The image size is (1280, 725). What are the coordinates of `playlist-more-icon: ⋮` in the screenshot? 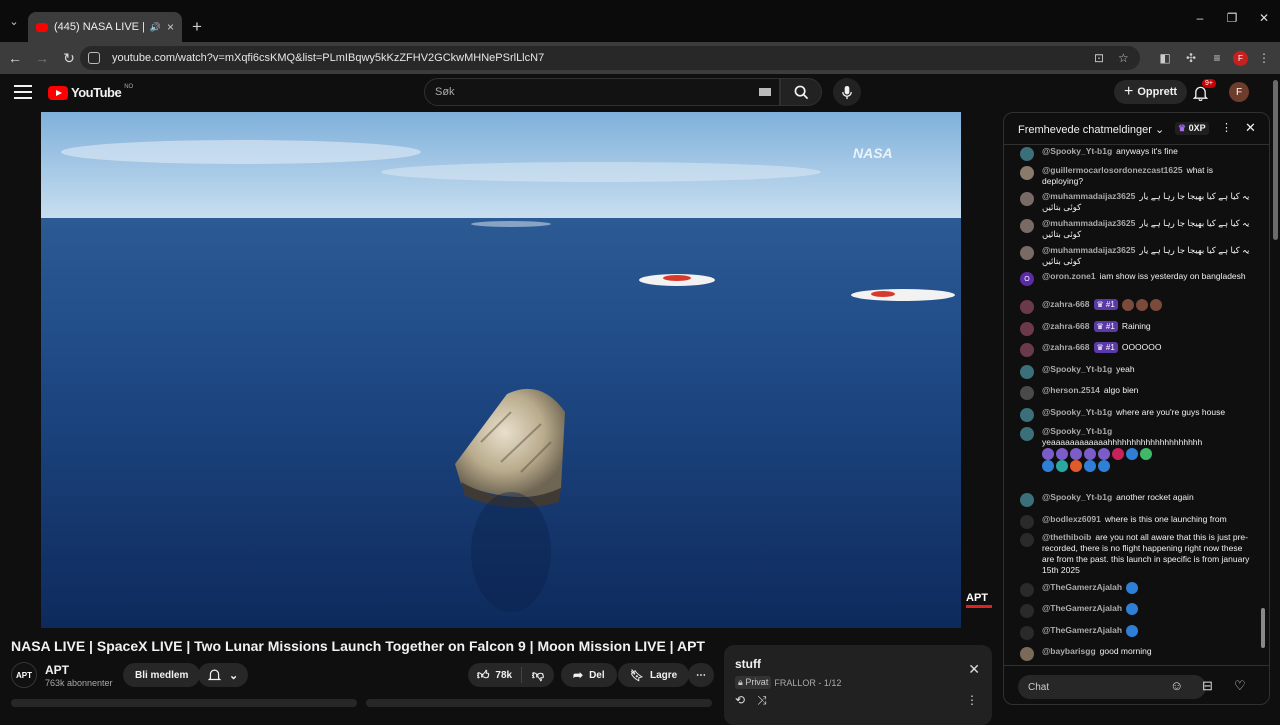 It's located at (972, 700).